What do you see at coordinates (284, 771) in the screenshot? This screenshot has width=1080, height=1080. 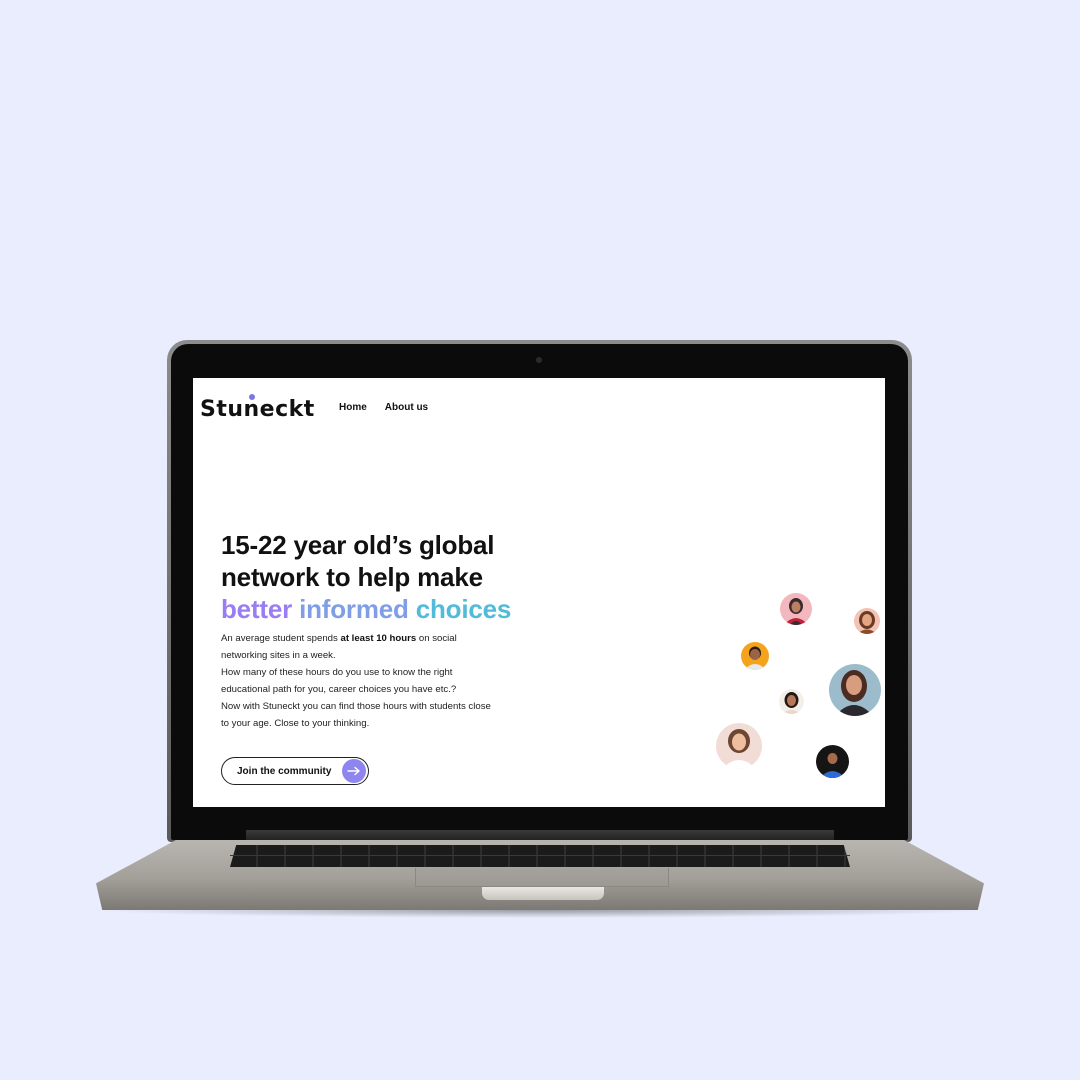 I see `join-community-label: Join the community` at bounding box center [284, 771].